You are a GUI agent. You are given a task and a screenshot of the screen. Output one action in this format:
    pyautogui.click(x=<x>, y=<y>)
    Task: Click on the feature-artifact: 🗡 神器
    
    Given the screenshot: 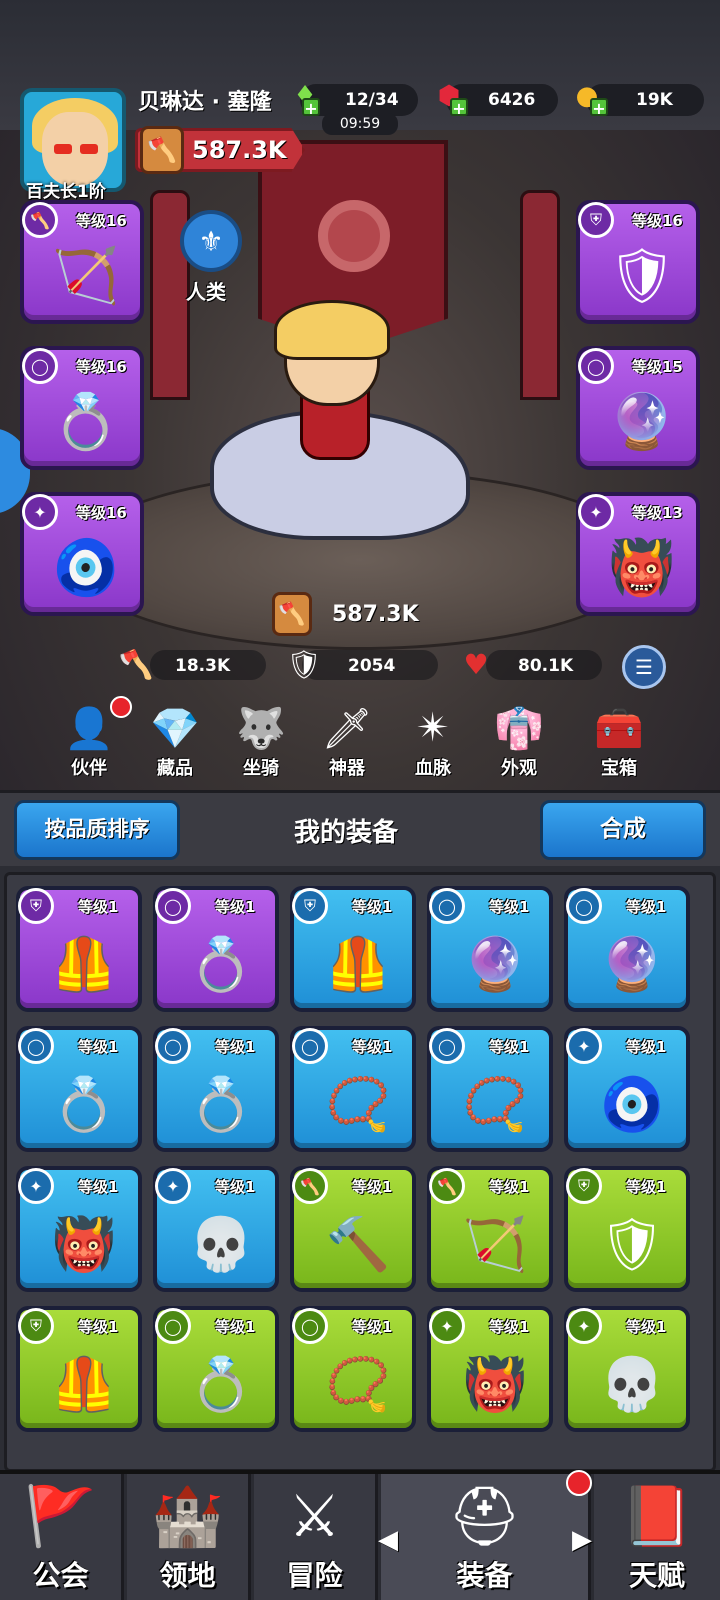 What is the action you would take?
    pyautogui.click(x=347, y=740)
    